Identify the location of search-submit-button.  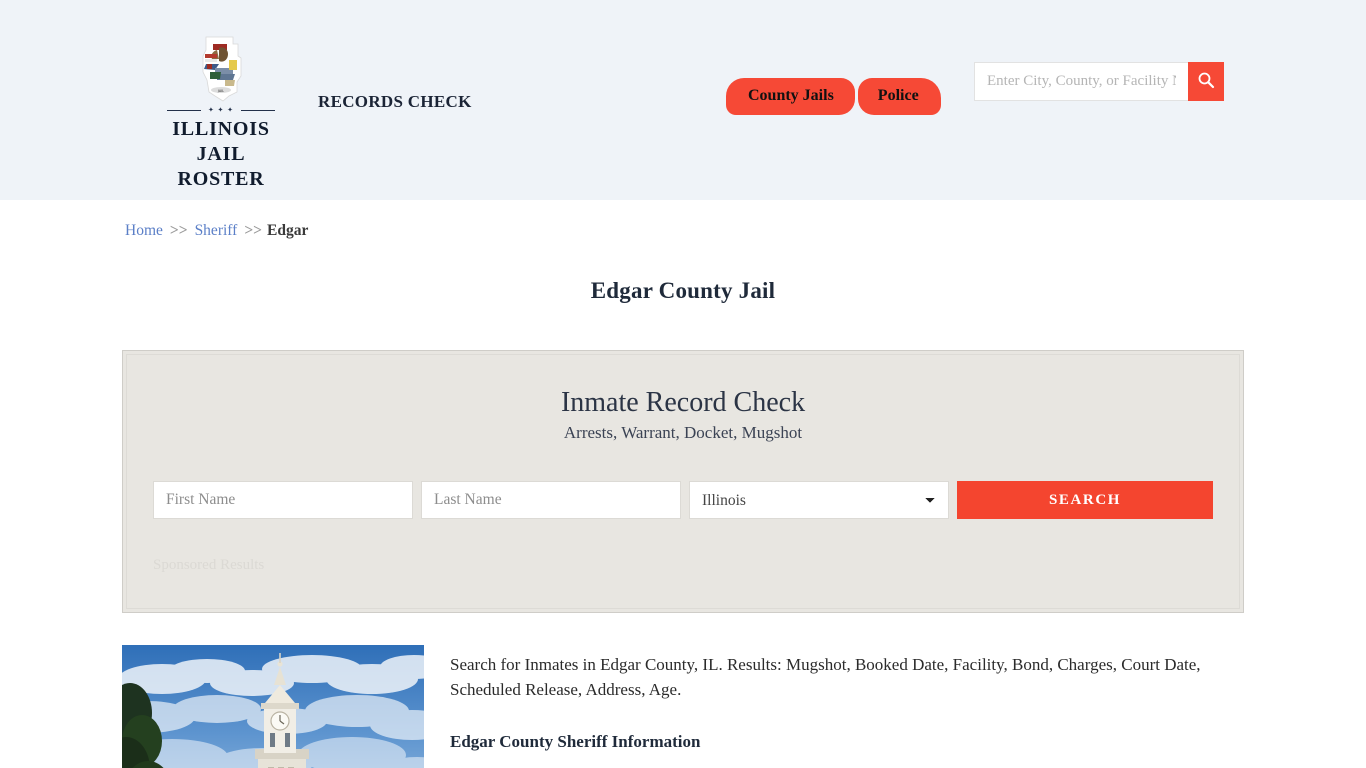
(1206, 81).